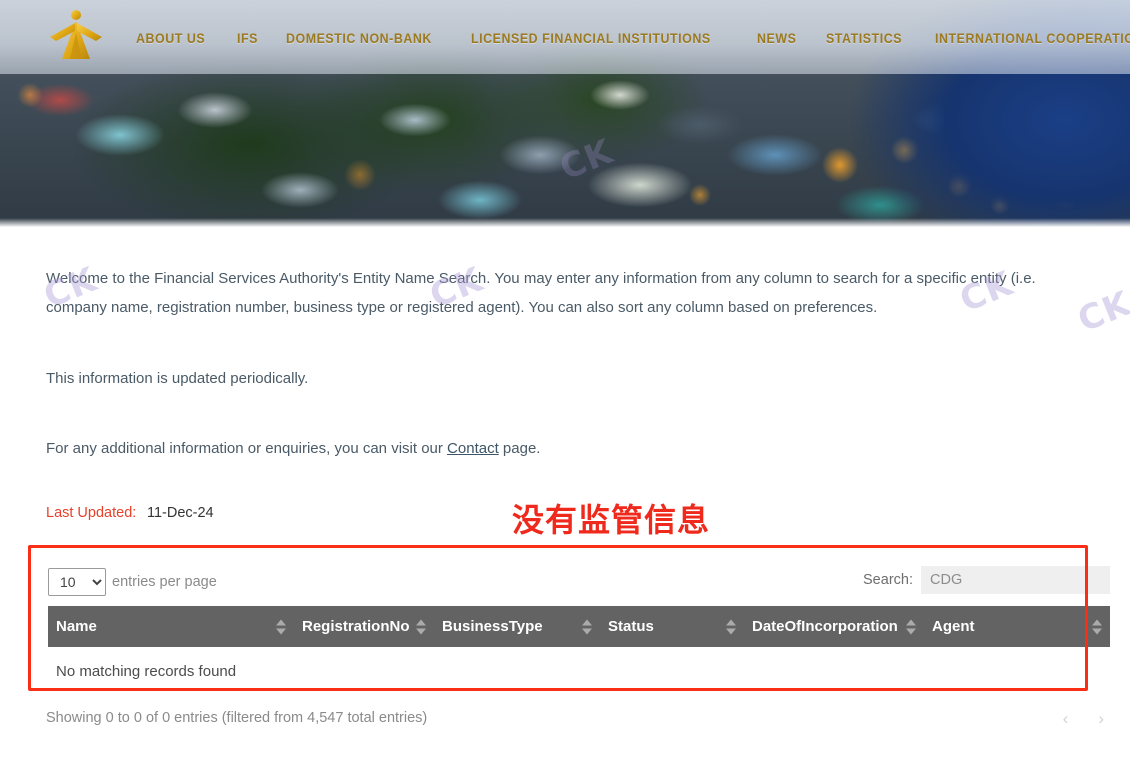 This screenshot has height=766, width=1130. Describe the element at coordinates (731, 626) in the screenshot. I see `sort-arrows-icon-status` at that location.